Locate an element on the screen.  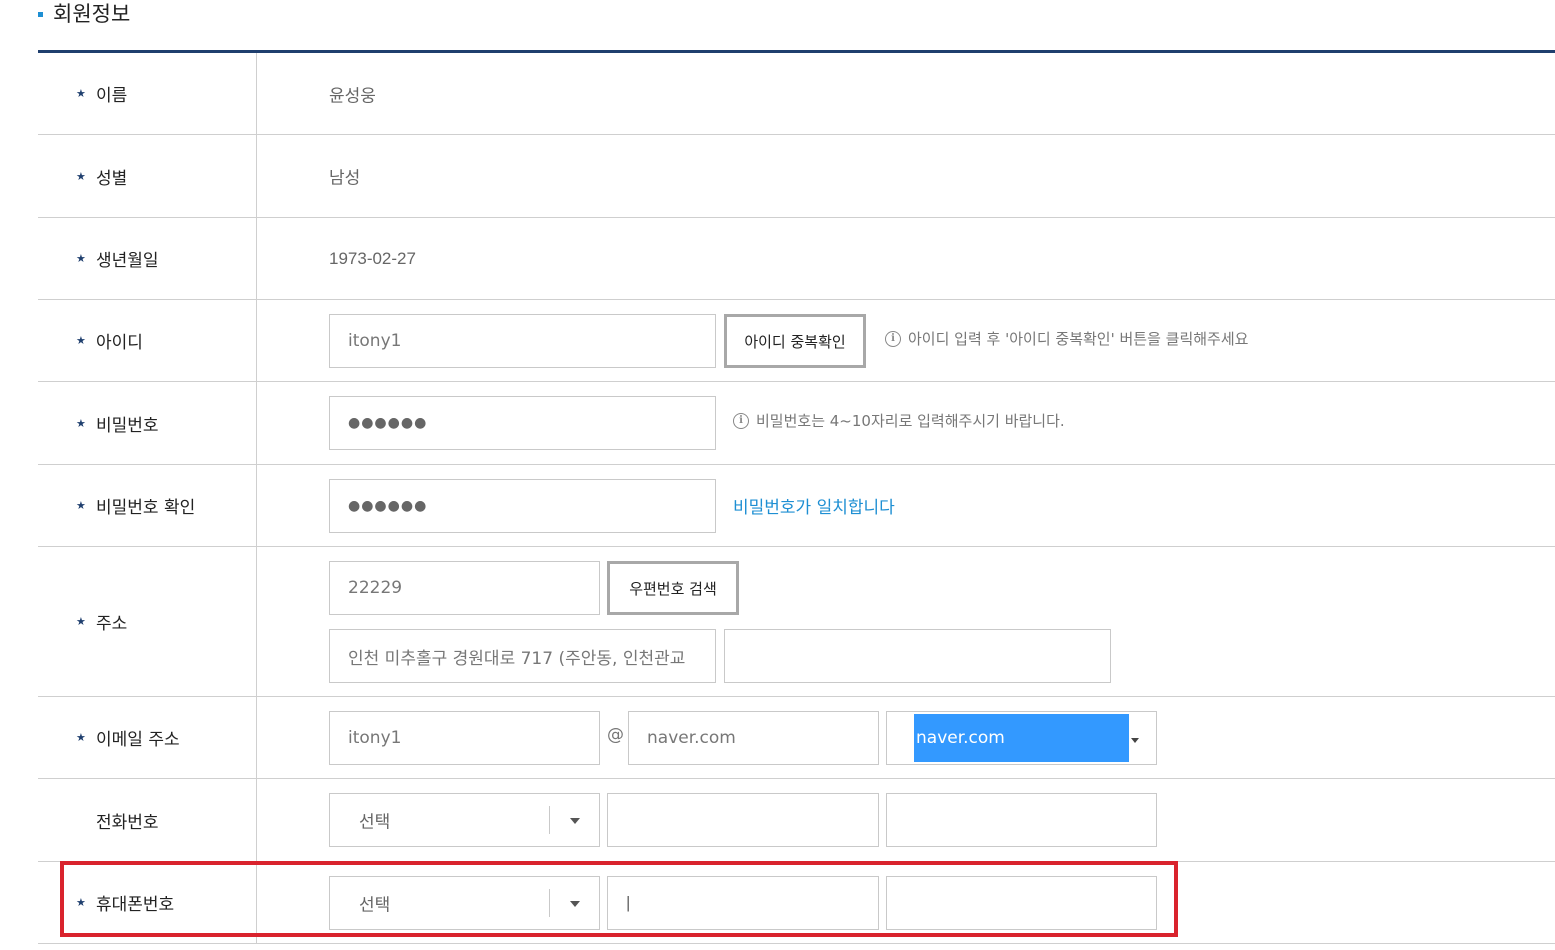
phone-label: 전화번호 is located at coordinates (127, 822).